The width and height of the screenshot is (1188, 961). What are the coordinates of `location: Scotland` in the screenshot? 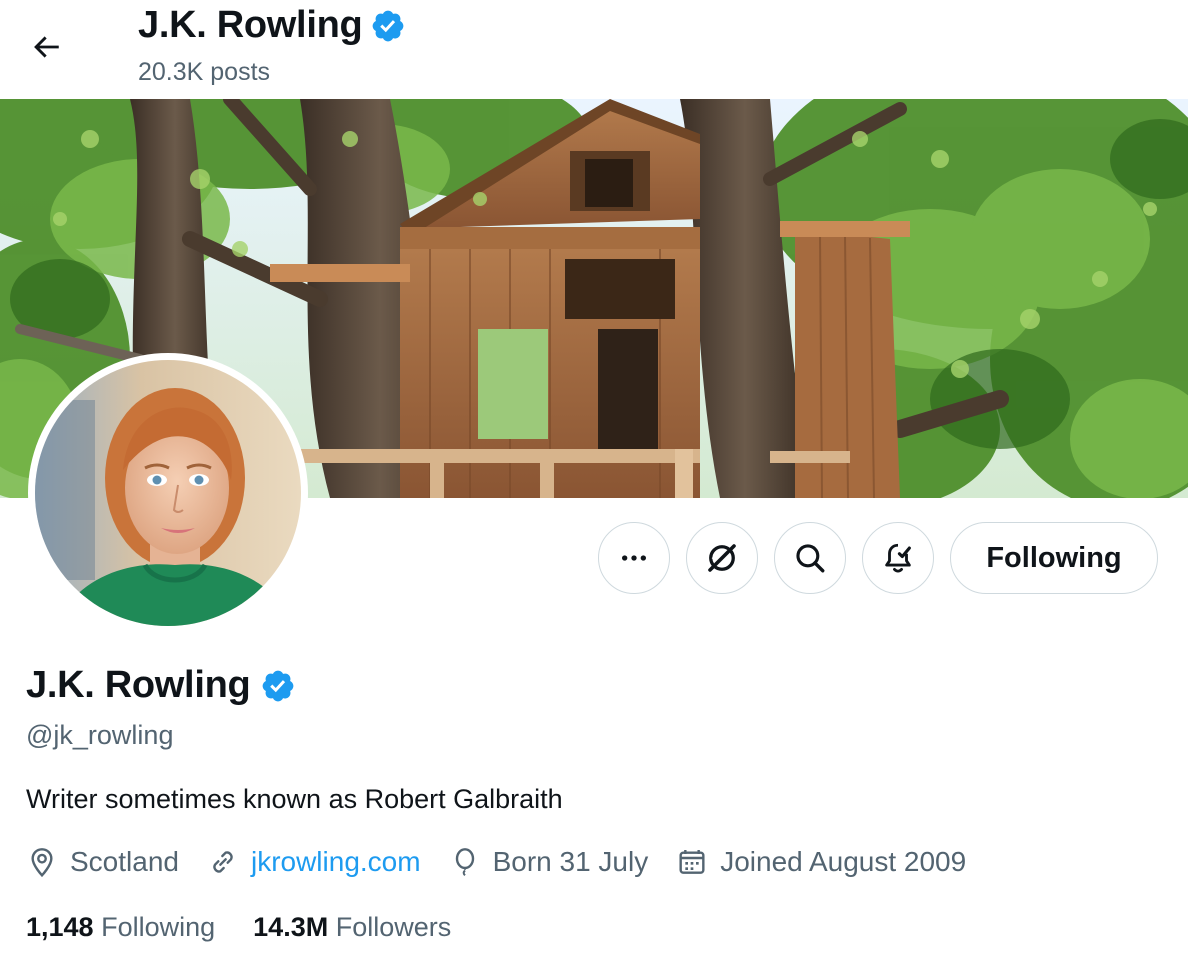 It's located at (102, 862).